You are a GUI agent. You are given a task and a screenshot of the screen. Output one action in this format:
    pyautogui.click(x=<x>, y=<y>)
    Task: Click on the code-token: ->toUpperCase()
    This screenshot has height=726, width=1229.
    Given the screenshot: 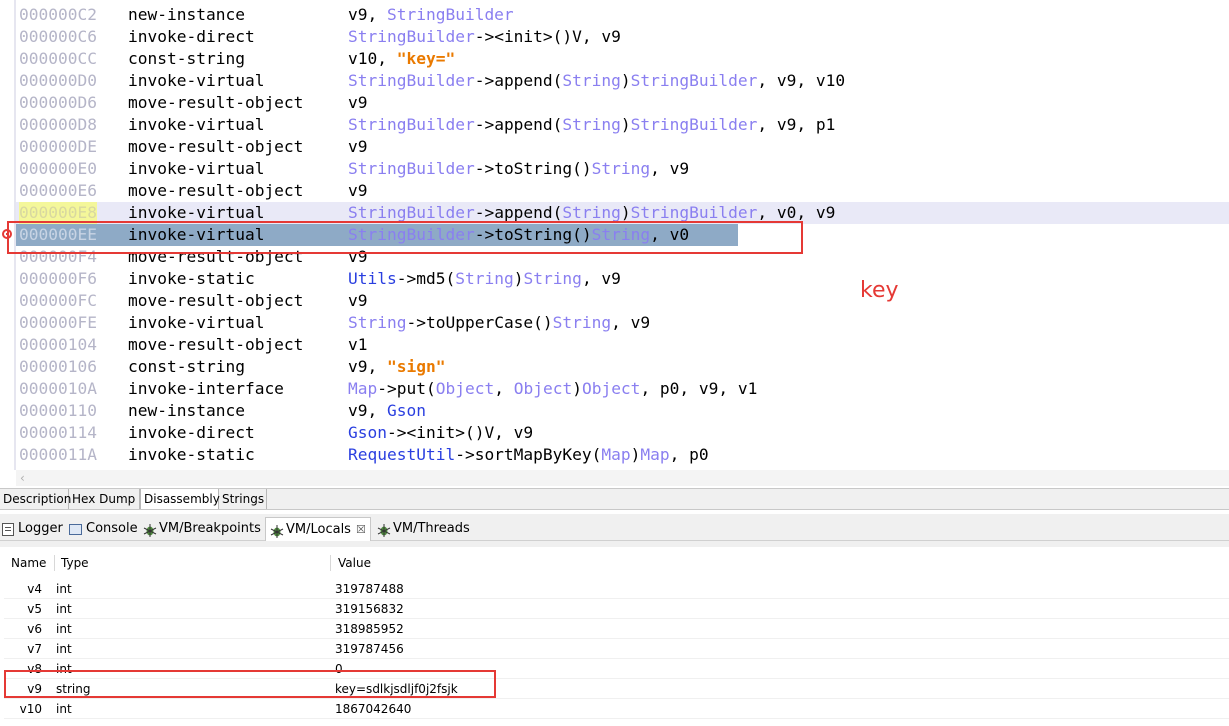 What is the action you would take?
    pyautogui.click(x=479, y=322)
    